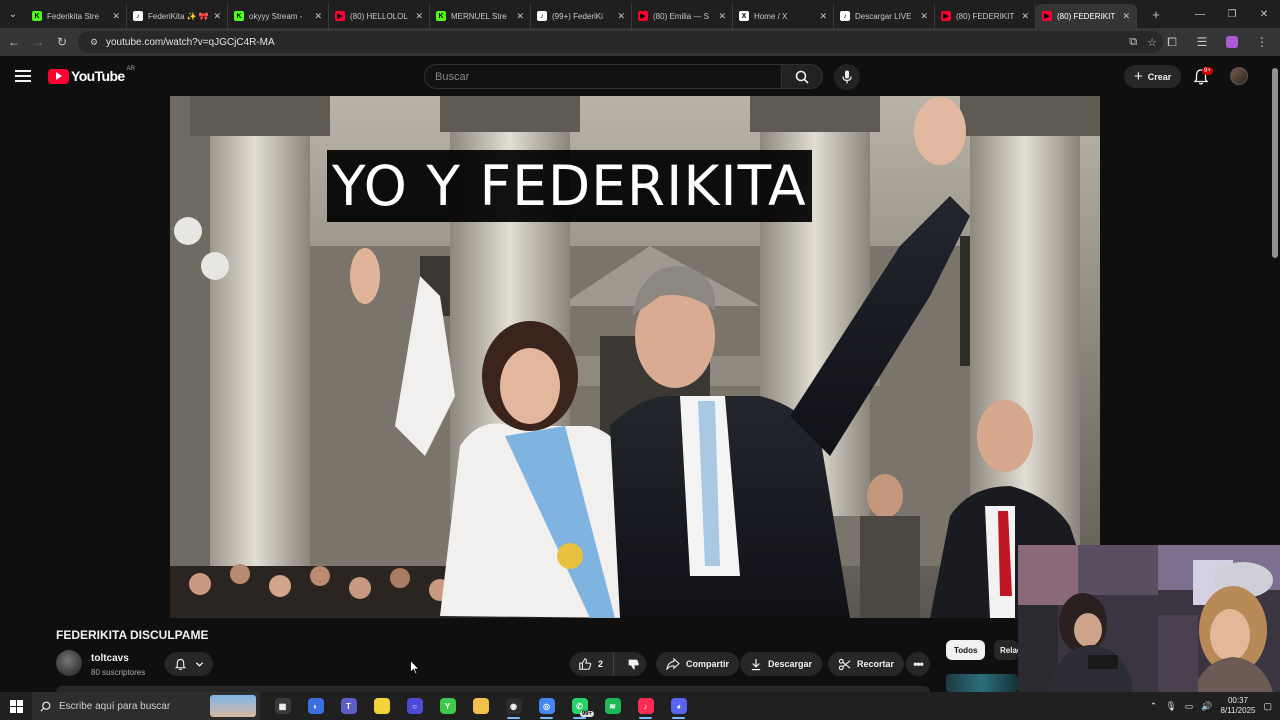  I want to click on browser-tab: Kokyyy Stream - ✕, so click(278, 16).